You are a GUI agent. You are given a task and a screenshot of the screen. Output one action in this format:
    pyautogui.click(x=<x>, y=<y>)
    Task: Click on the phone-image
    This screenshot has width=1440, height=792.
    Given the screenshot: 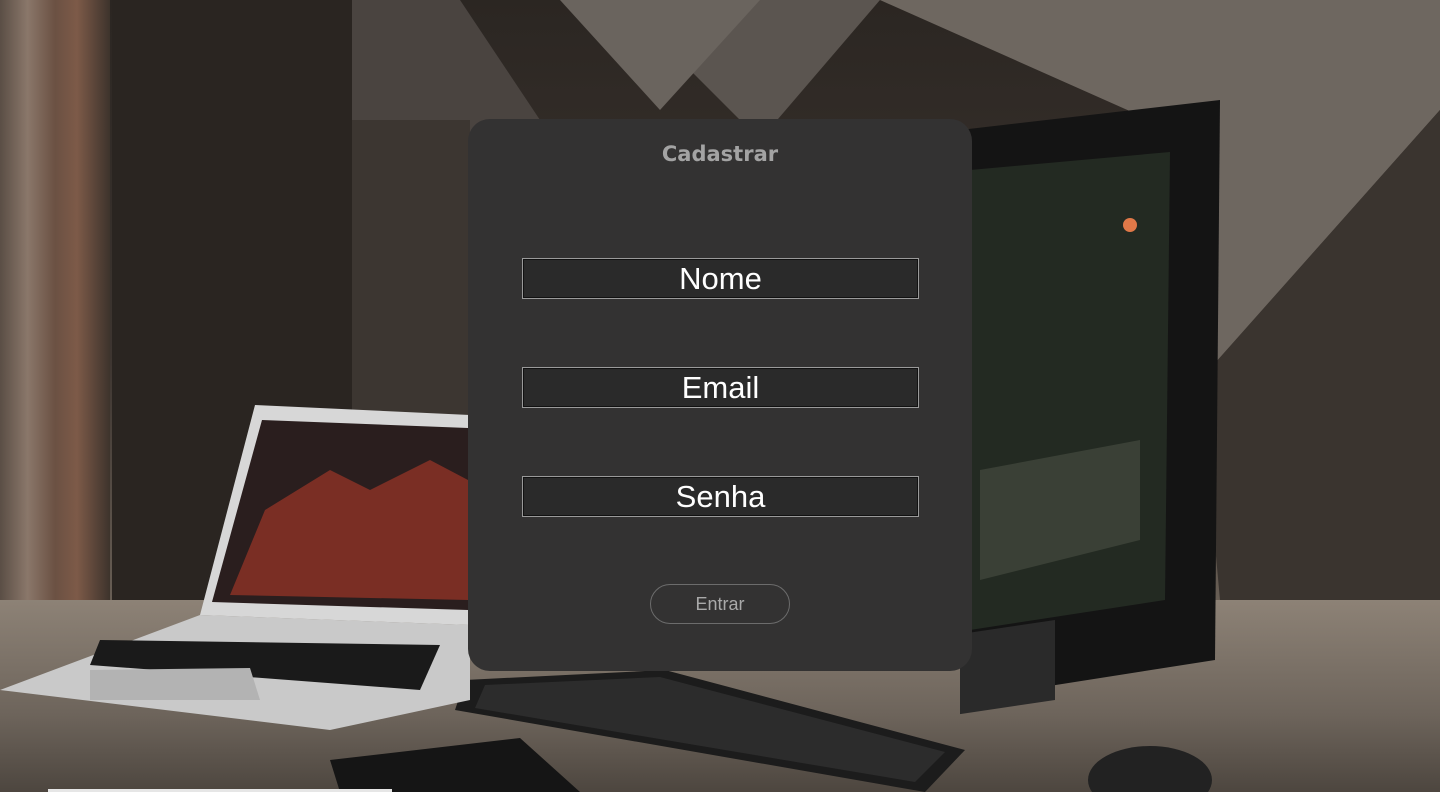 What is the action you would take?
    pyautogui.click(x=455, y=765)
    